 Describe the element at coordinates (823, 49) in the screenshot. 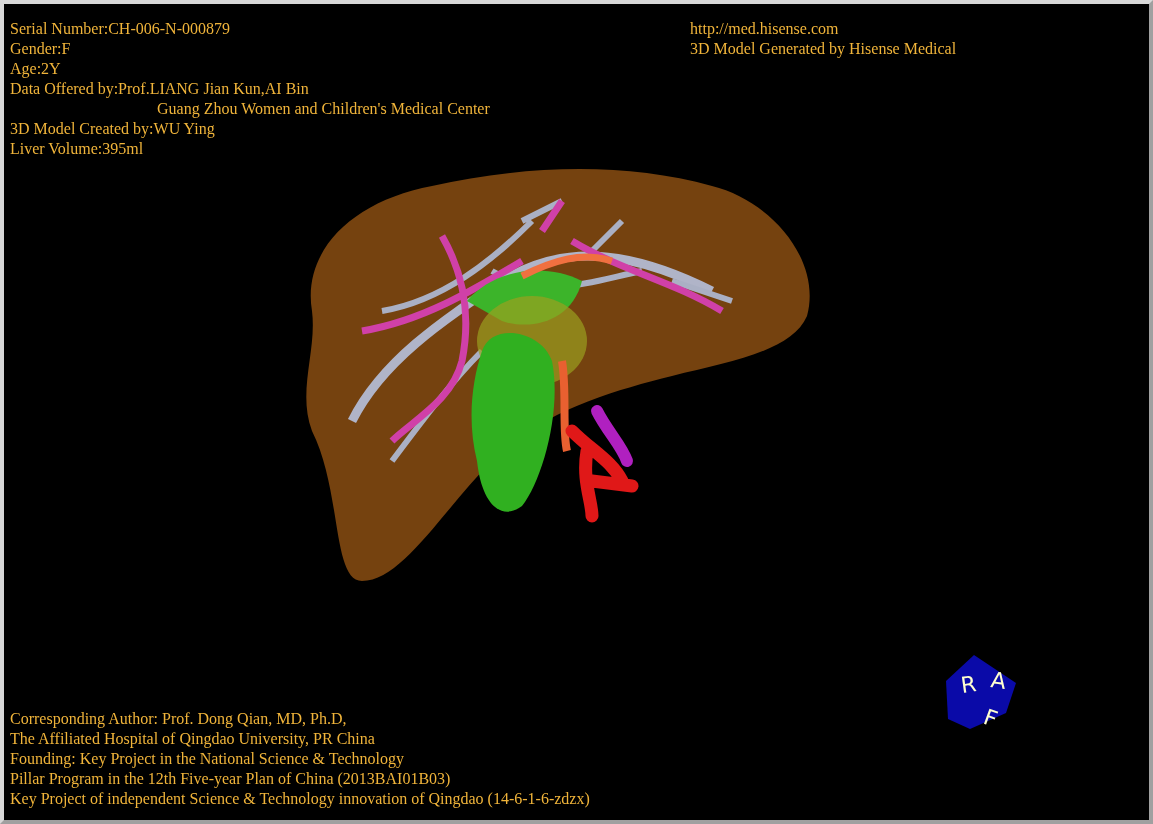

I see `info-text: 3D Model Generated by Hisense Medical` at that location.